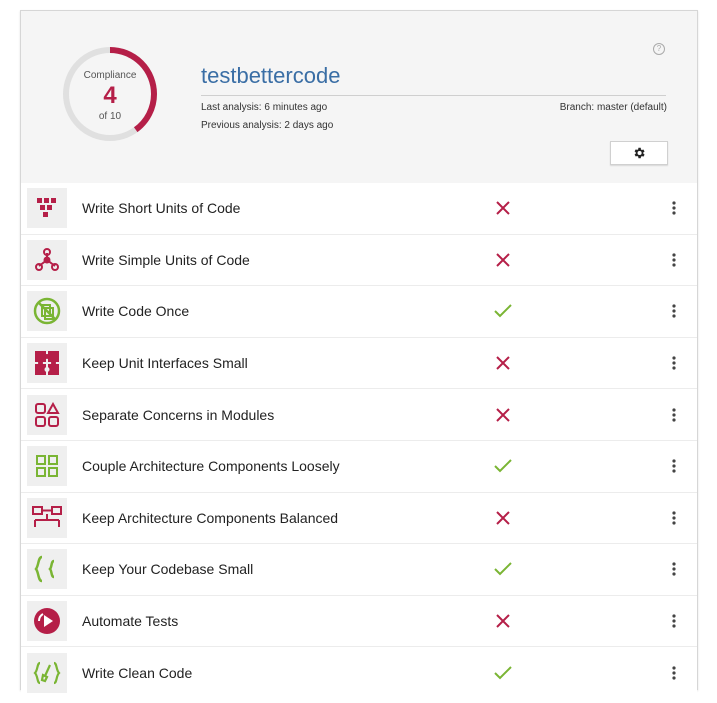 The image size is (717, 703). Describe the element at coordinates (166, 259) in the screenshot. I see `guideline-label: Write Simple Units of Code` at that location.